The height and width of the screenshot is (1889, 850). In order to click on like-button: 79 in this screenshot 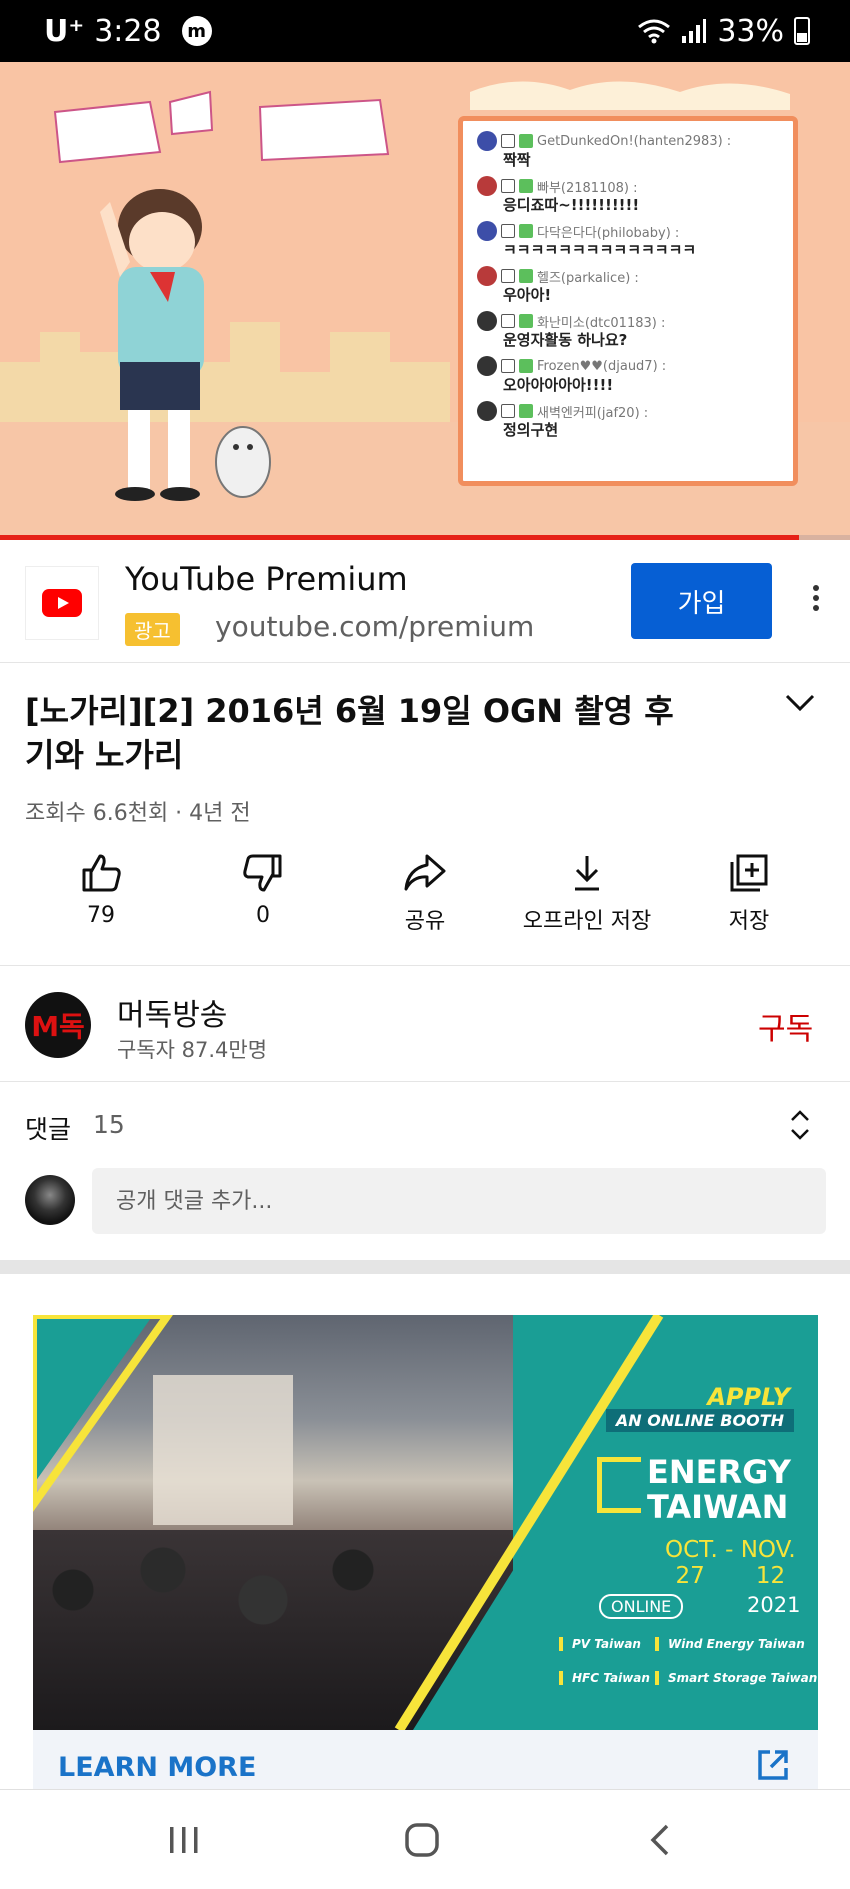, I will do `click(101, 890)`.